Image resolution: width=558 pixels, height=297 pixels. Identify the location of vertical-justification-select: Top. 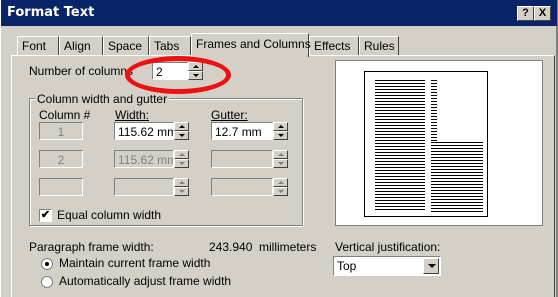
(387, 266).